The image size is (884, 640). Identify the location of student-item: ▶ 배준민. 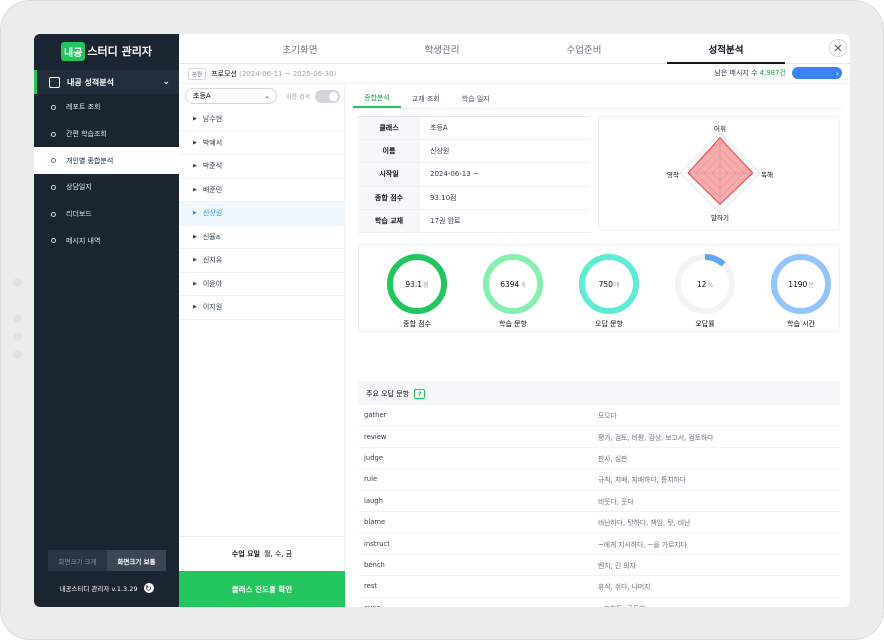
(262, 190).